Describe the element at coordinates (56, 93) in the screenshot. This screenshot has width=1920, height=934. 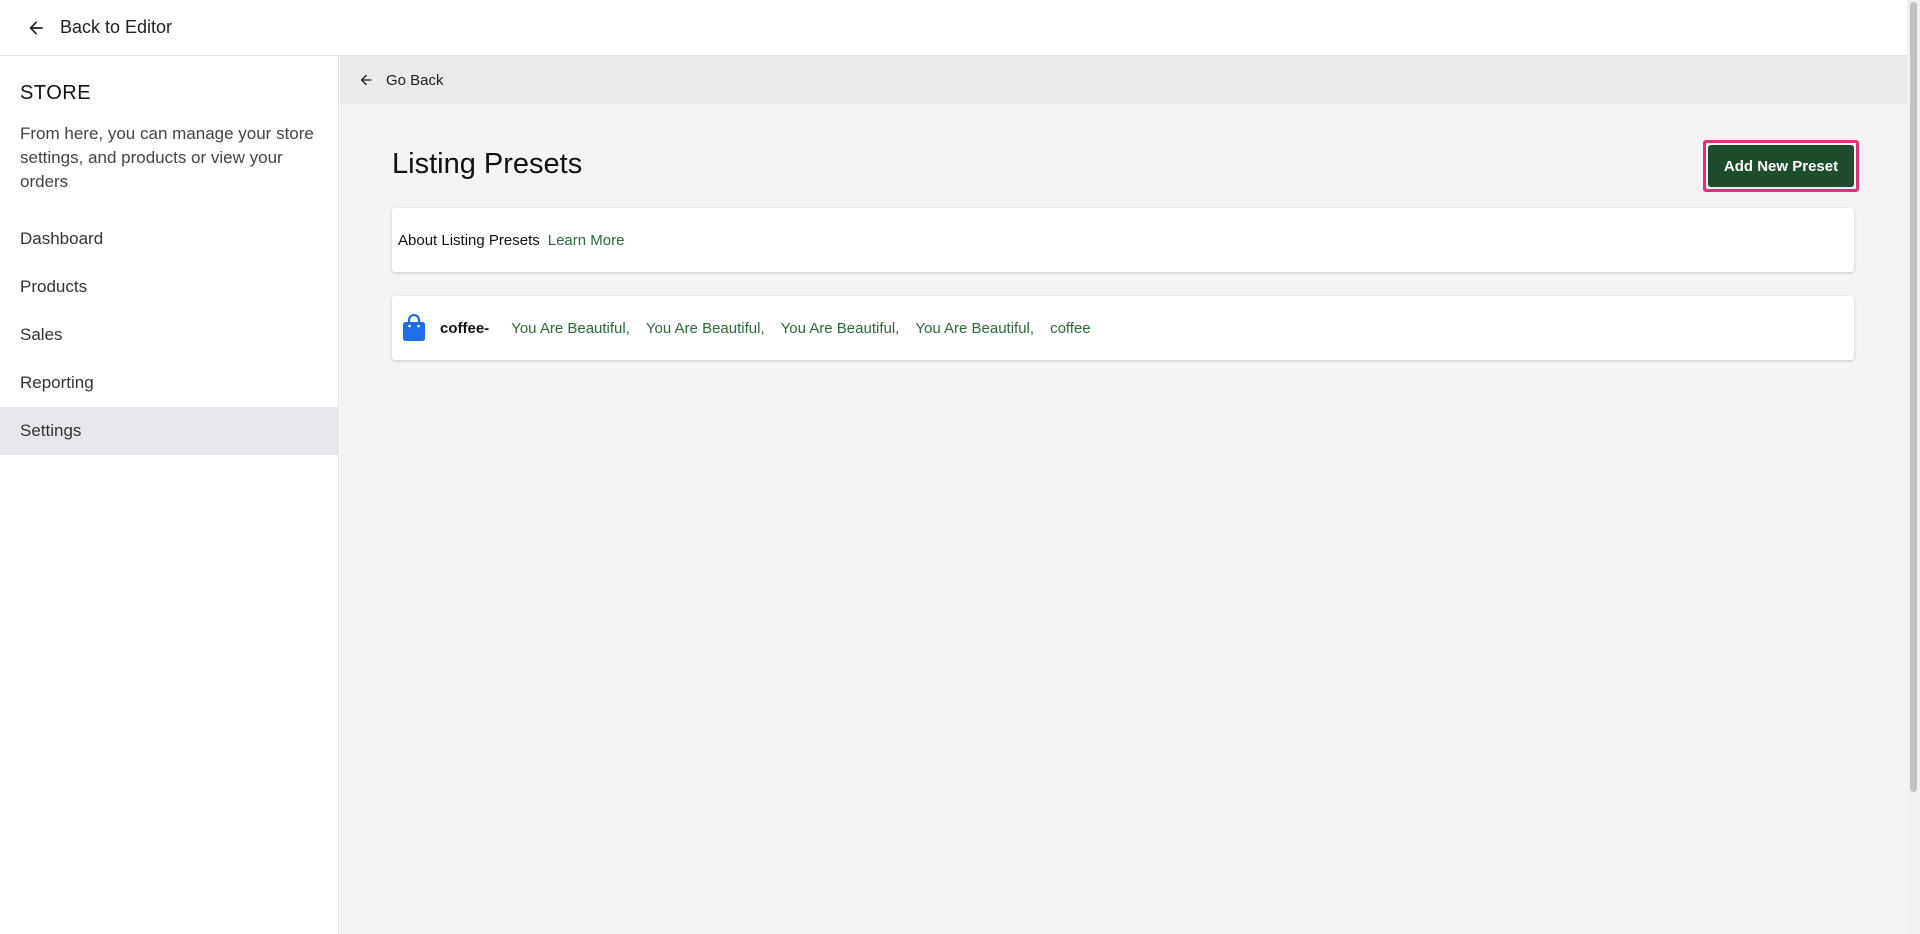
I see `sidebar-title: STORE` at that location.